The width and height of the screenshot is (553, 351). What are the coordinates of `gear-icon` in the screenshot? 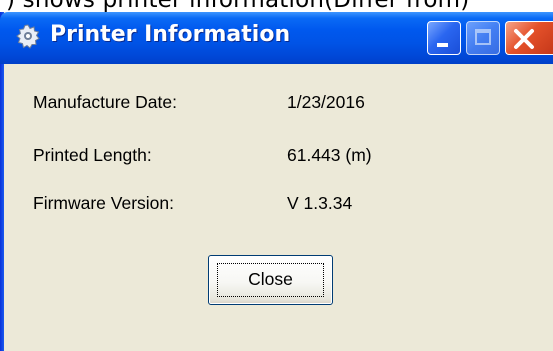 It's located at (28, 36).